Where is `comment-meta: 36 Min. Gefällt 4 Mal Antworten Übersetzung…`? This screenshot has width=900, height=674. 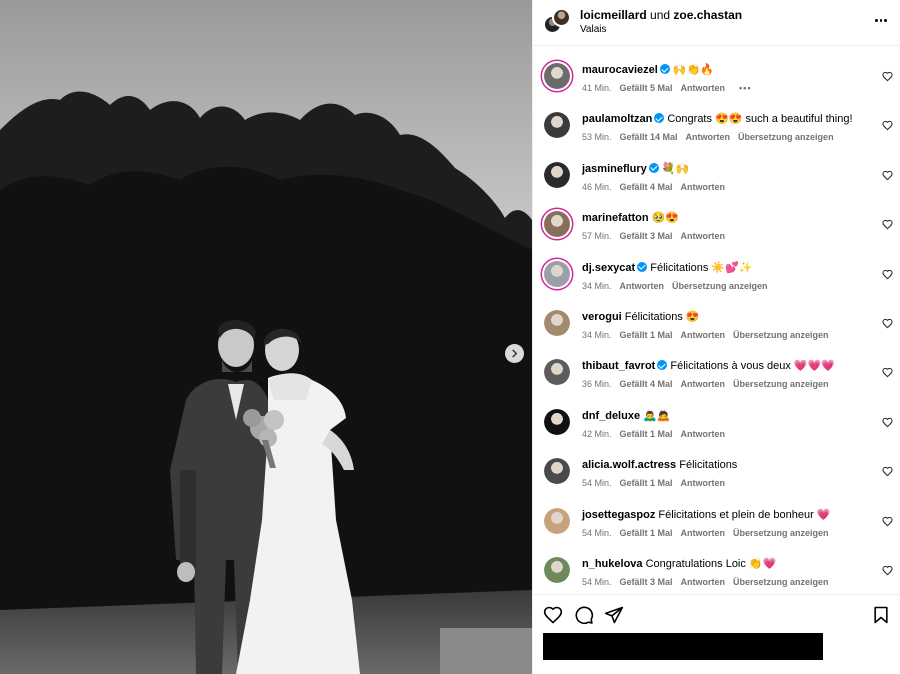
comment-meta: 36 Min. Gefällt 4 Mal Antworten Übersetzung… is located at coordinates (709, 384).